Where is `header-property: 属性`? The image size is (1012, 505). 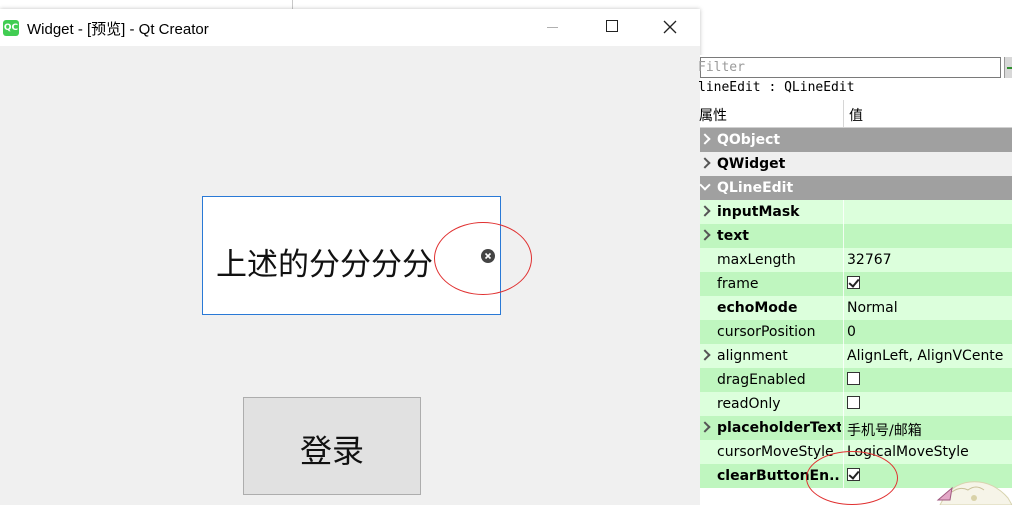 header-property: 属性 is located at coordinates (713, 116).